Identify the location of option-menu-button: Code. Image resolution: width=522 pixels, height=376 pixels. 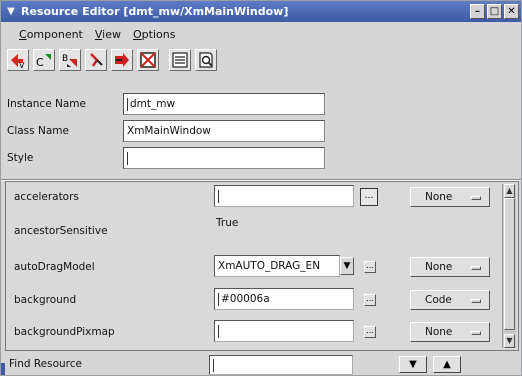
(450, 300).